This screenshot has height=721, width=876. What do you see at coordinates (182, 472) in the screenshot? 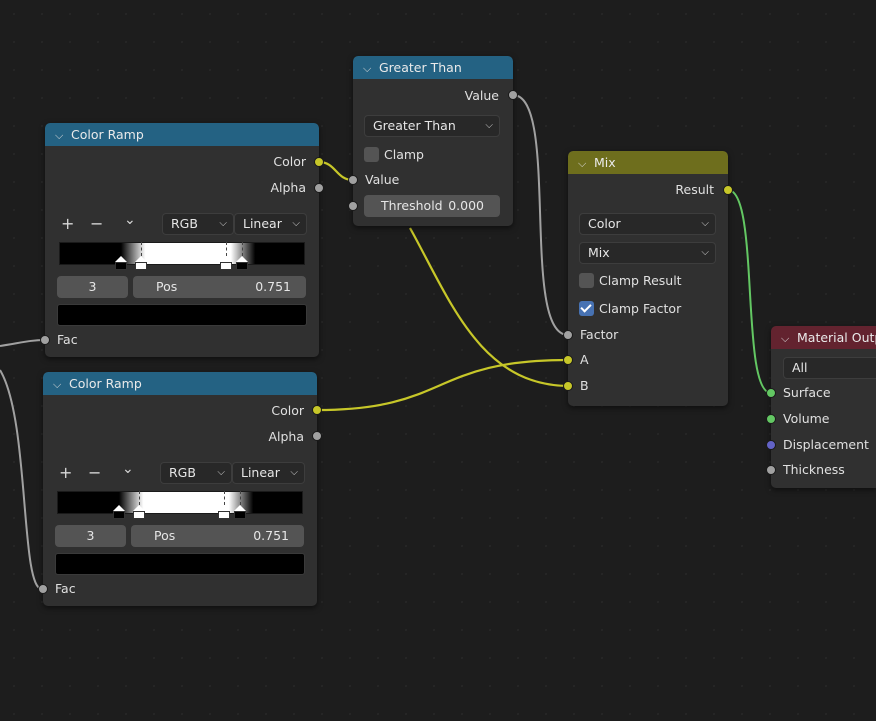
I see `color-mode-value: RGB` at bounding box center [182, 472].